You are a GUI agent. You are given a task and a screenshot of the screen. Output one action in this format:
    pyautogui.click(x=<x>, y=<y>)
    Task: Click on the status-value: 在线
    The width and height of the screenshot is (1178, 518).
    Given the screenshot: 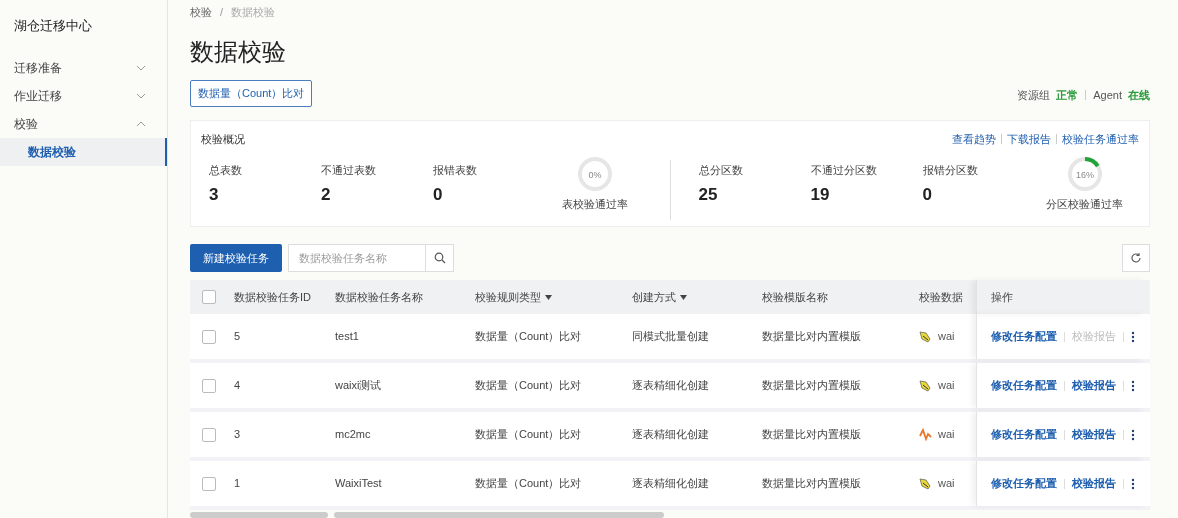 What is the action you would take?
    pyautogui.click(x=1139, y=95)
    